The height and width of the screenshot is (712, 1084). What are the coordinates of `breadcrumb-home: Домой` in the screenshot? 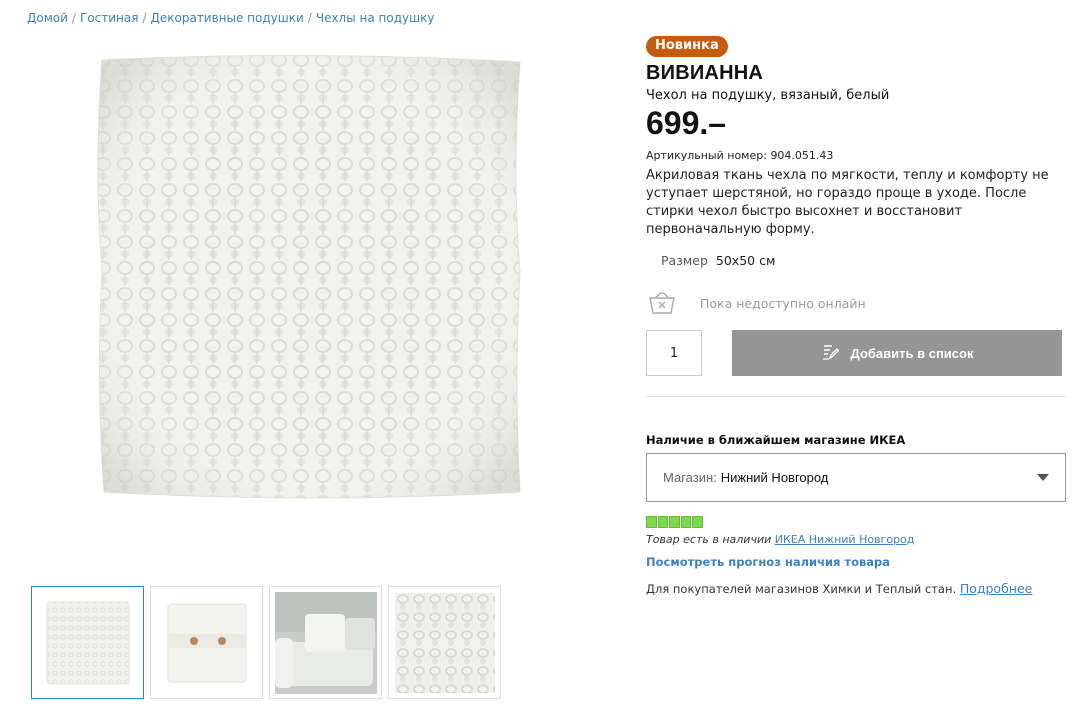 It's located at (47, 18).